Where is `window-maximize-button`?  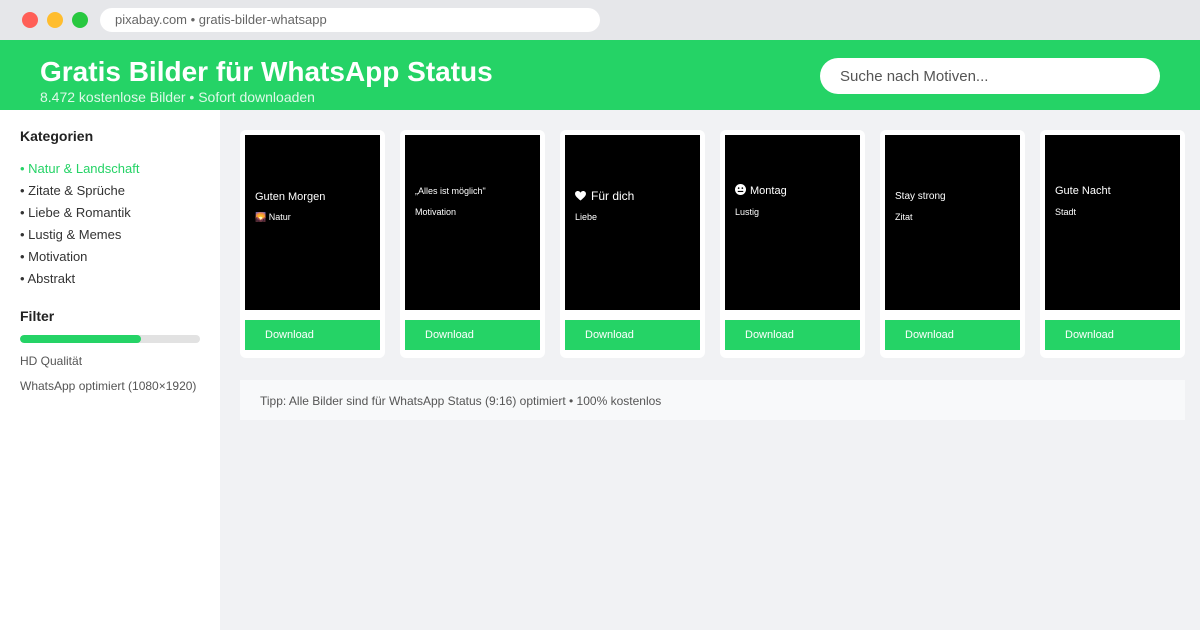 window-maximize-button is located at coordinates (80, 20).